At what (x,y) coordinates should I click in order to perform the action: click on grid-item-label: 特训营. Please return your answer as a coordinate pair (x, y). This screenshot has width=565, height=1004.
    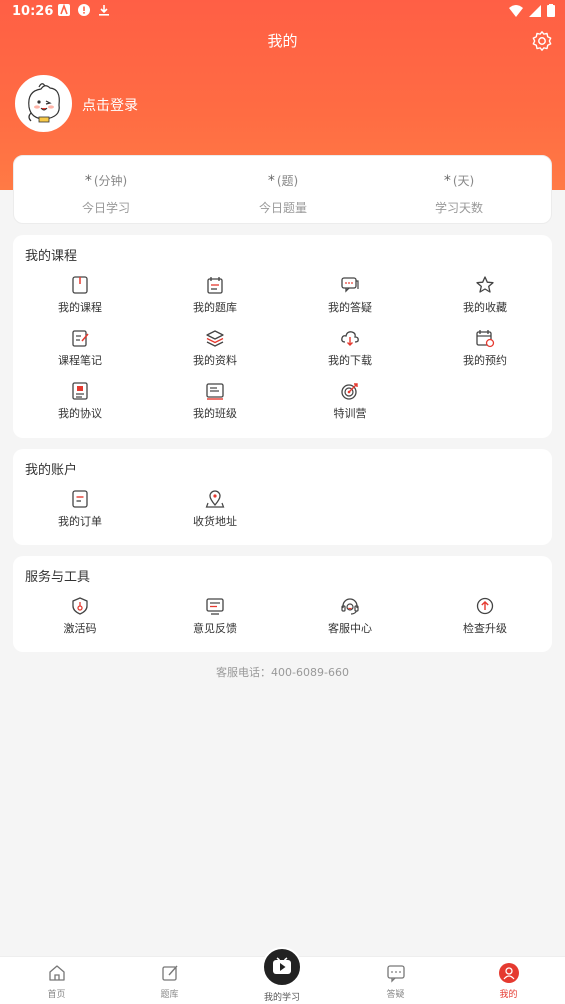
    Looking at the image, I should click on (350, 413).